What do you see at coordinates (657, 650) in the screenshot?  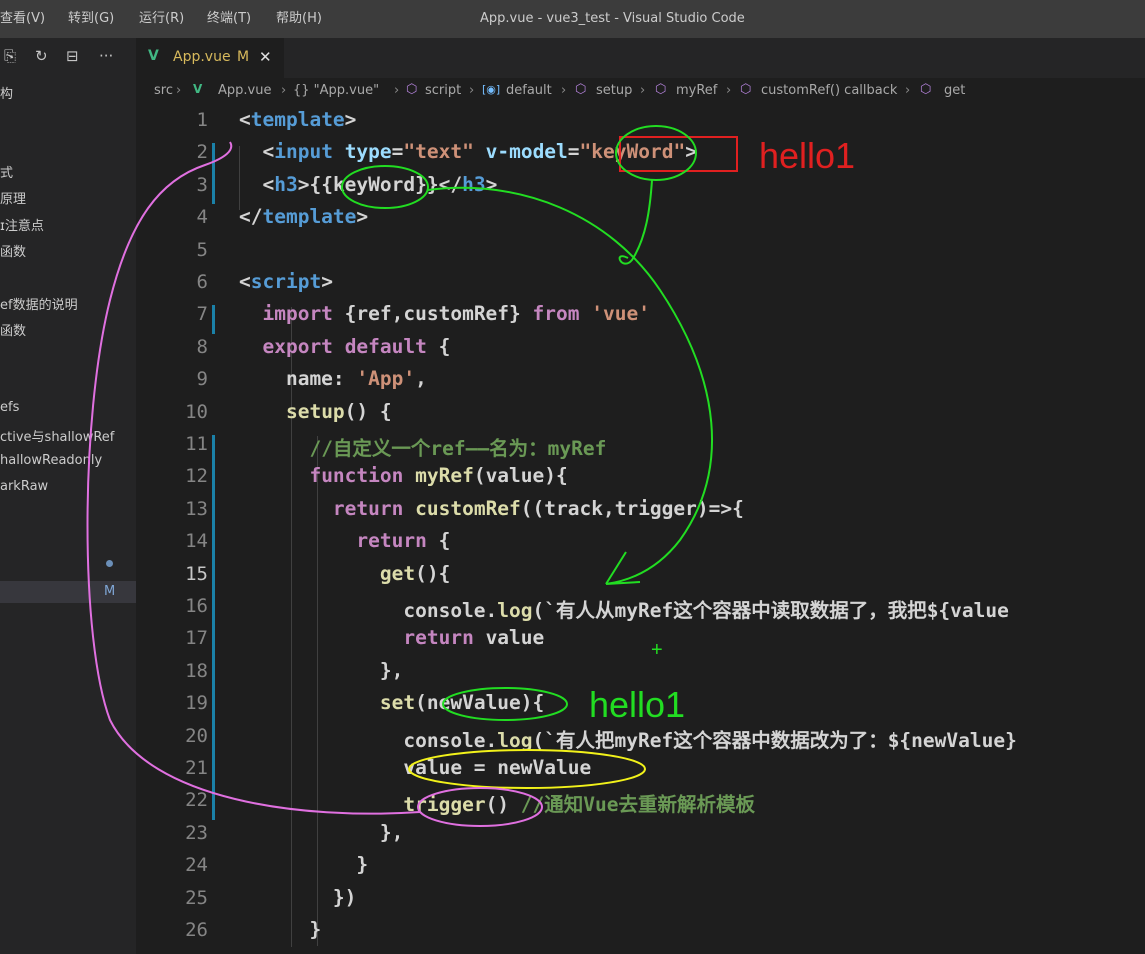 I see `annotation-plus: +` at bounding box center [657, 650].